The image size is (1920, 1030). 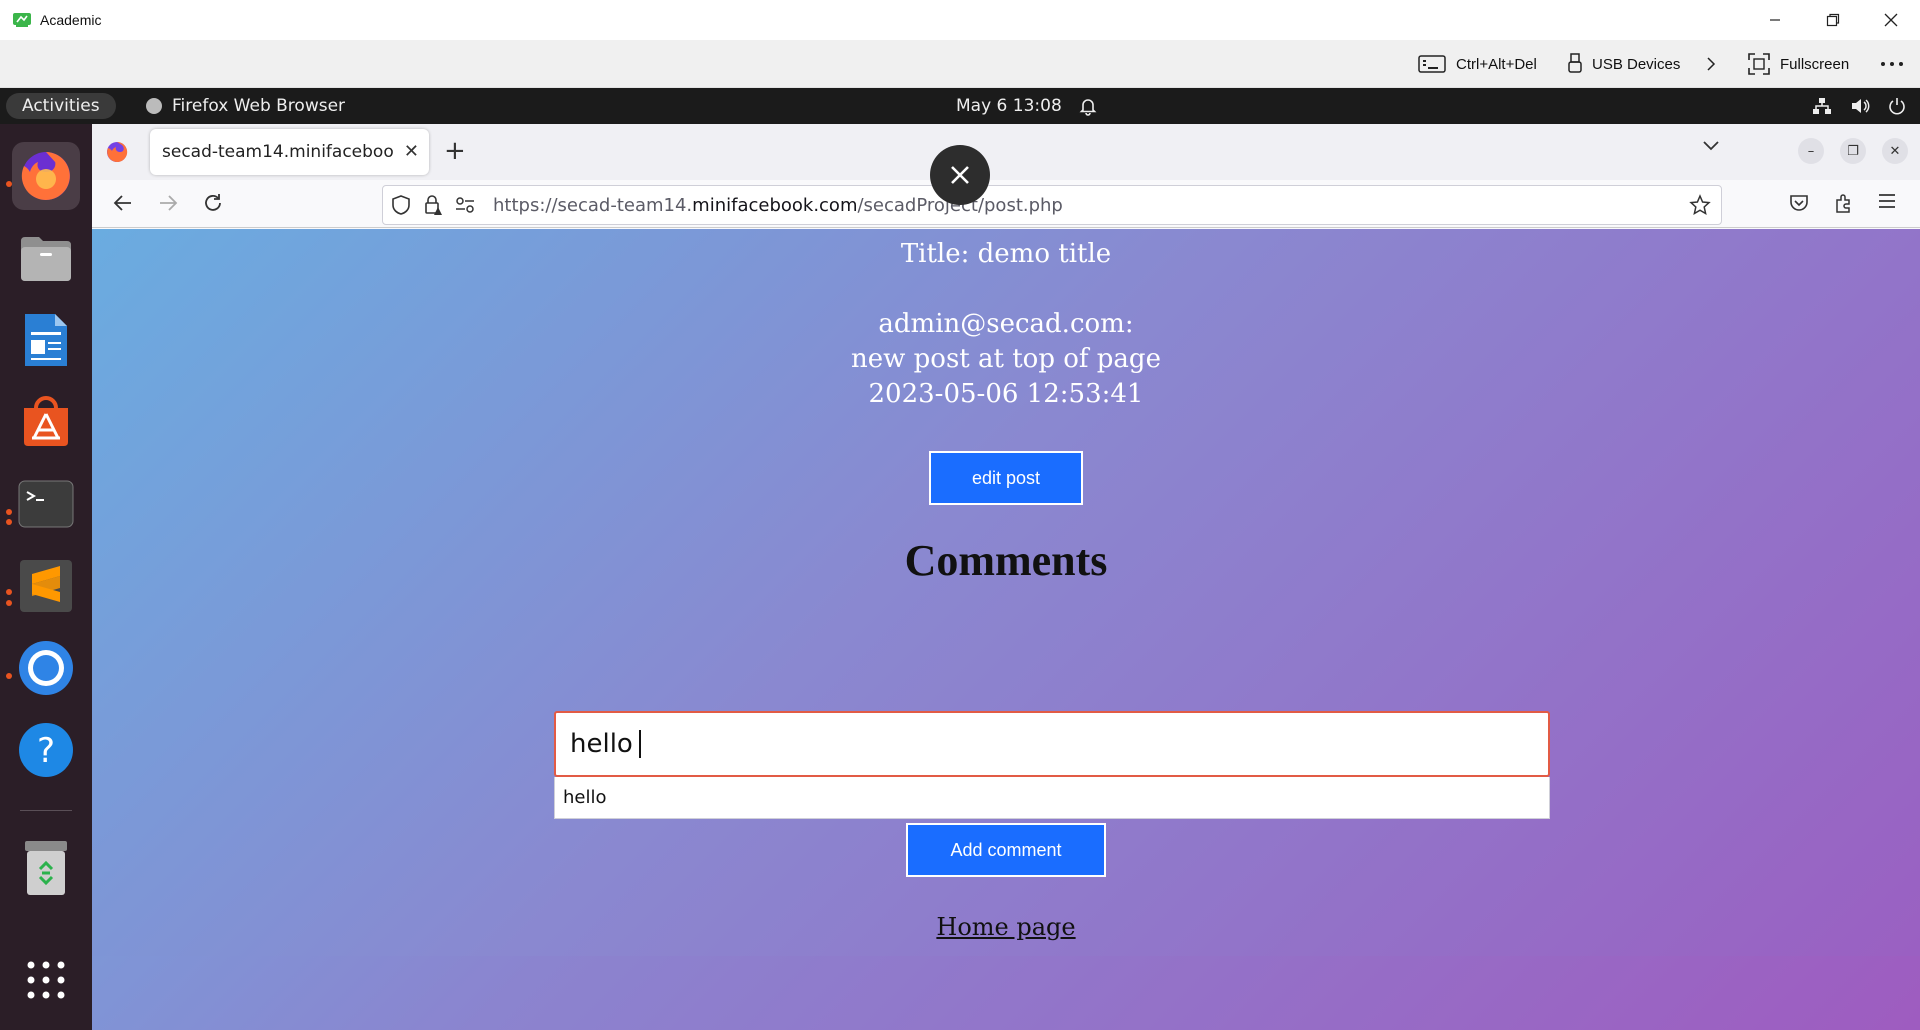 What do you see at coordinates (1496, 64) in the screenshot?
I see `ctrl-alt-del-label: Ctrl+Alt+Del` at bounding box center [1496, 64].